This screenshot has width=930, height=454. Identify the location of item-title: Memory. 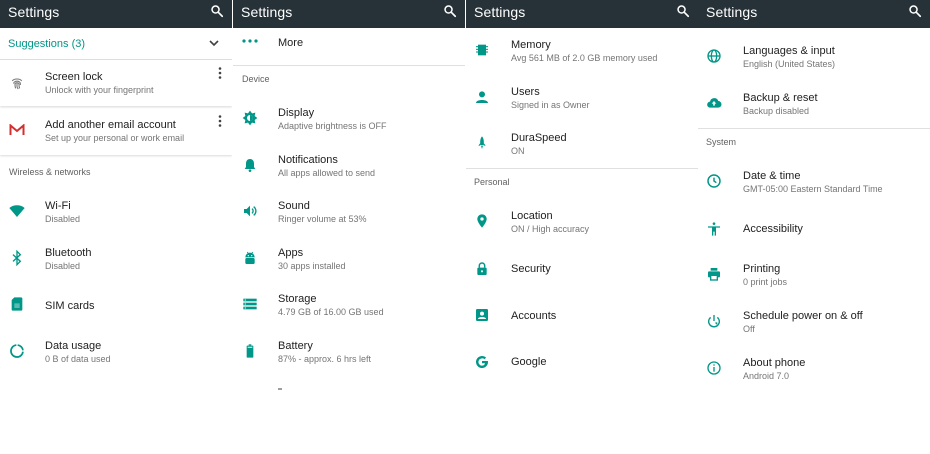
(531, 45).